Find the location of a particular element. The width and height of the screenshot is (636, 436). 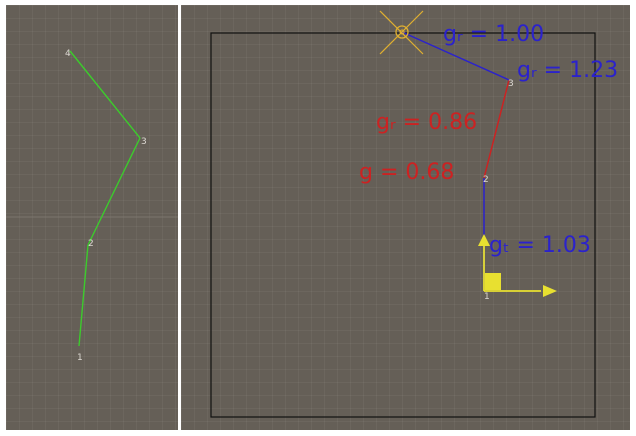

g-label-top: gᵣ = 1.00 is located at coordinates (493, 34).